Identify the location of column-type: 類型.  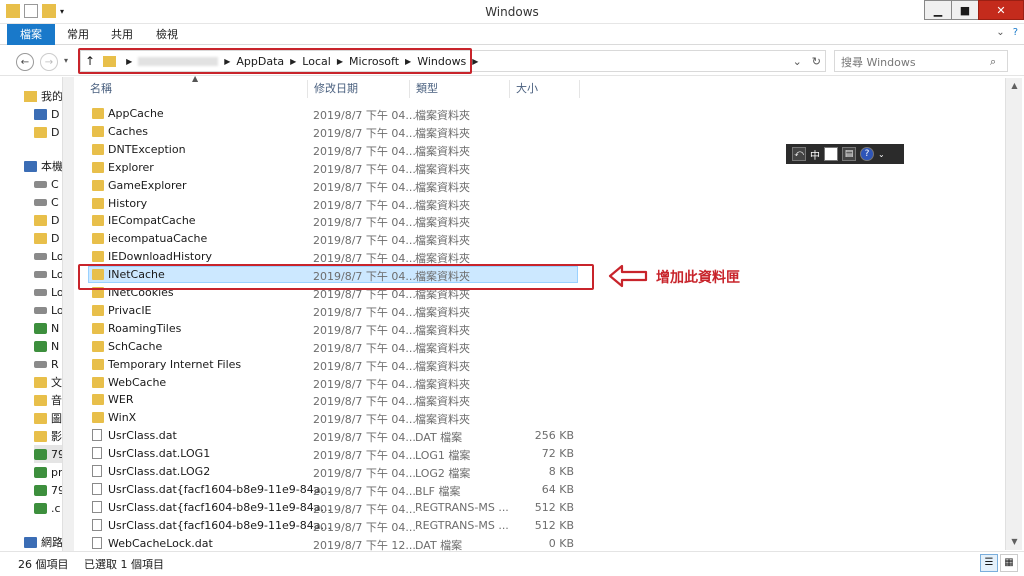
(460, 89).